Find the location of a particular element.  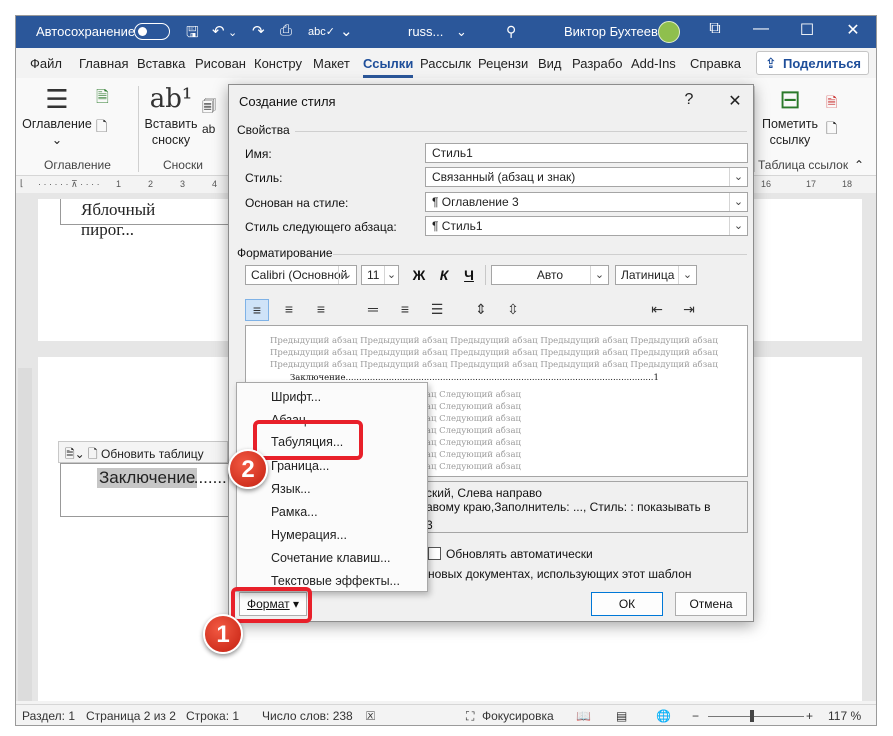

undo-icon: ↶ is located at coordinates (218, 31).